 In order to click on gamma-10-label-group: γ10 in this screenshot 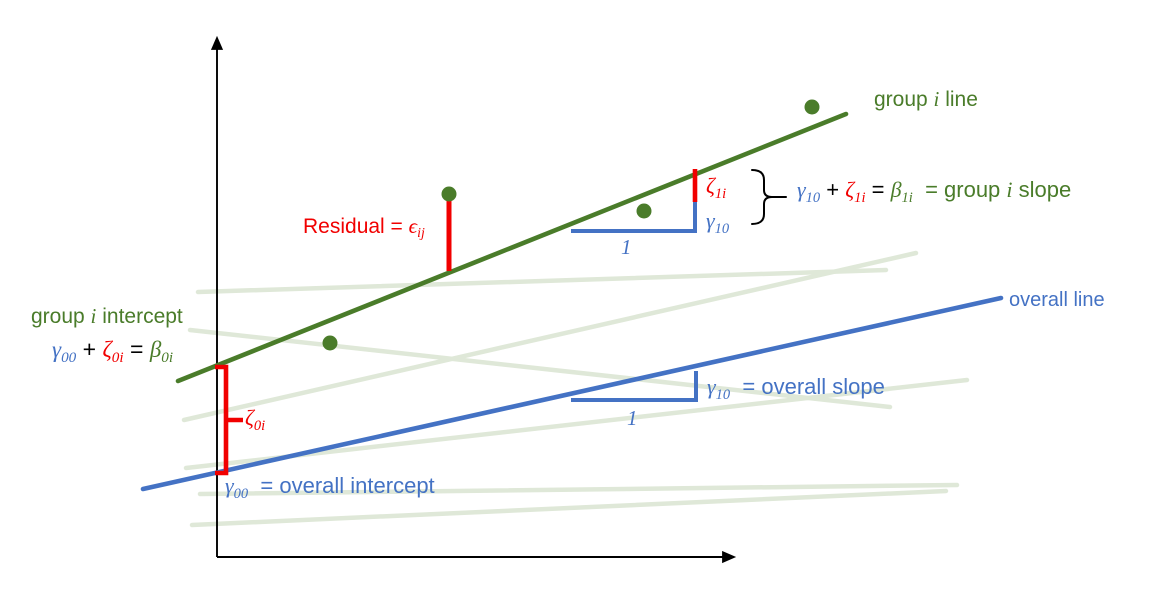, I will do `click(717, 222)`.